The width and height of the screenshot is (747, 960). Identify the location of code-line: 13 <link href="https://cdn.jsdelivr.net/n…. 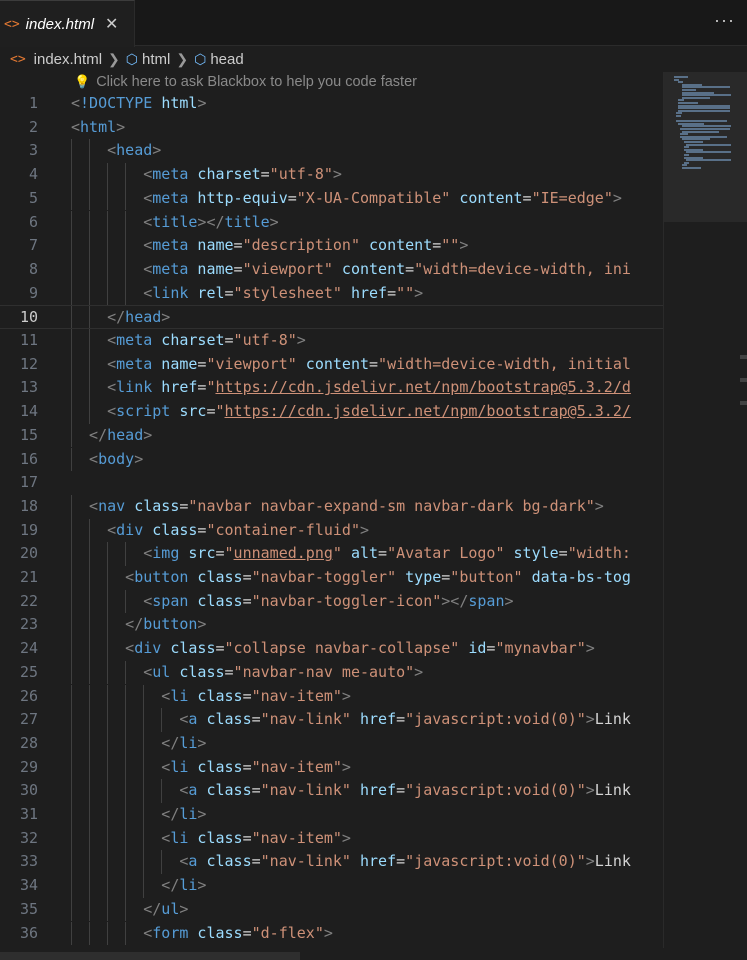
(331, 388).